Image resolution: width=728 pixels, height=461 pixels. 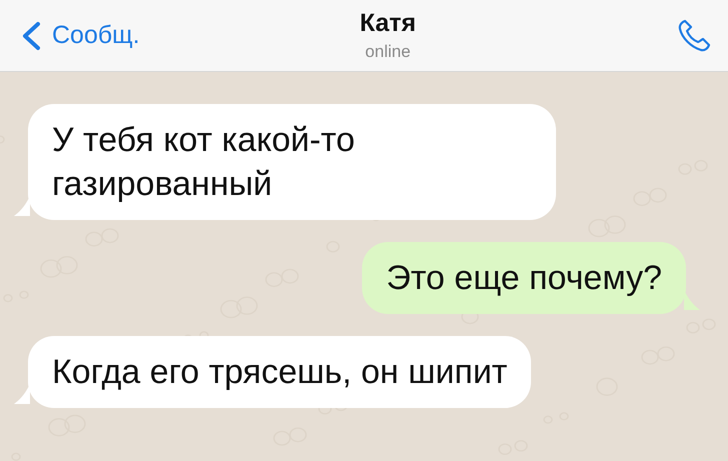 I want to click on back-button: Сообщ., so click(x=80, y=35).